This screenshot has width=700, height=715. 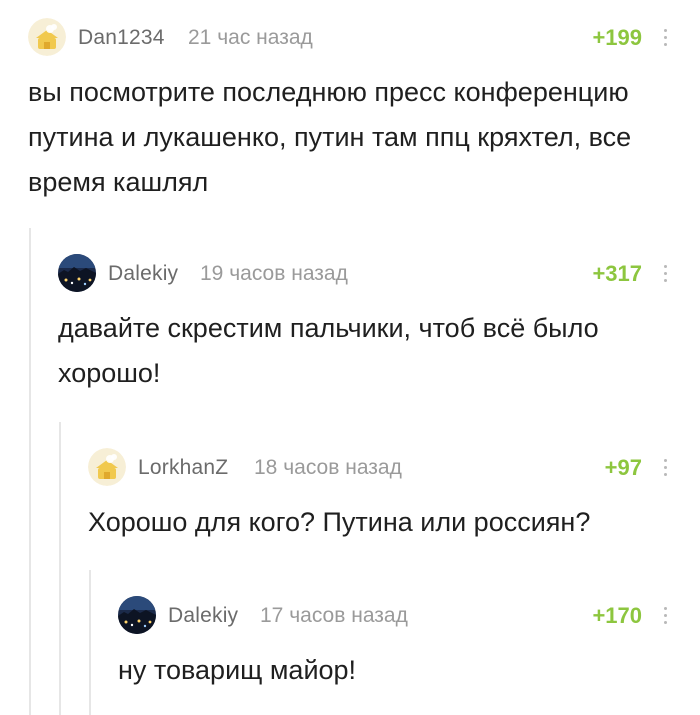 I want to click on username: LorkhanZ, so click(x=183, y=468).